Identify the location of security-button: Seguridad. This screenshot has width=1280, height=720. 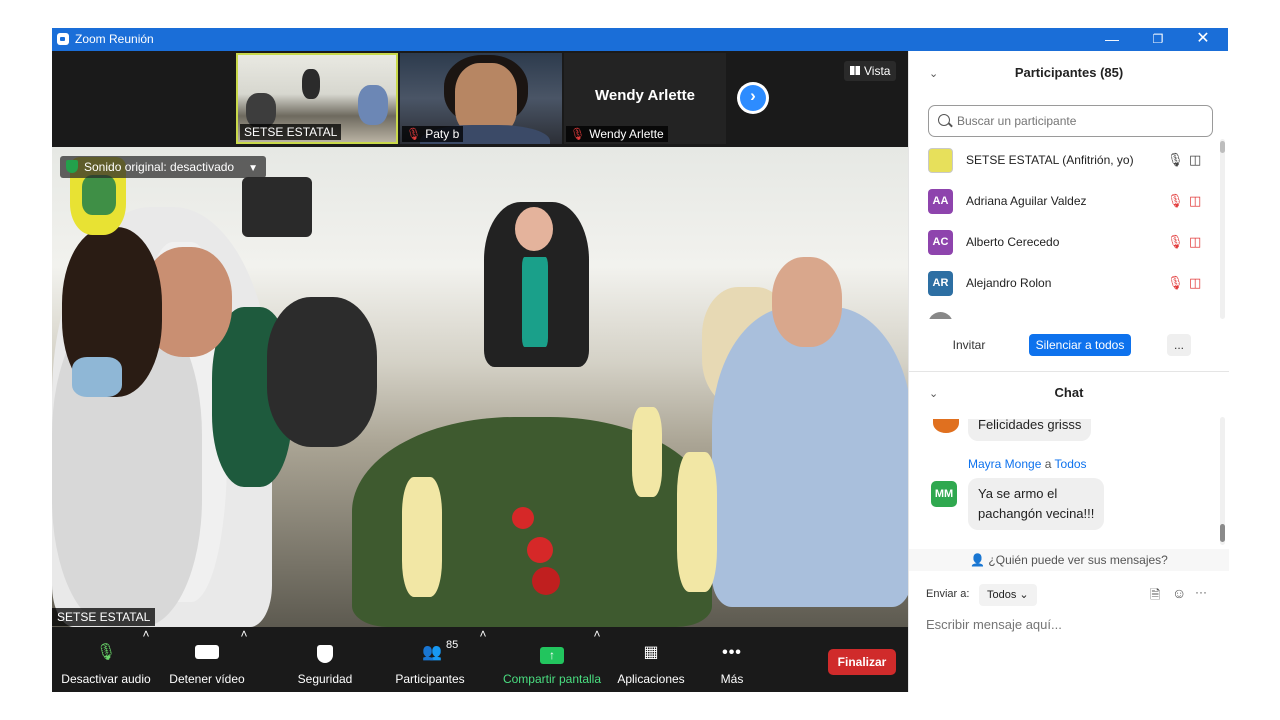
(325, 659).